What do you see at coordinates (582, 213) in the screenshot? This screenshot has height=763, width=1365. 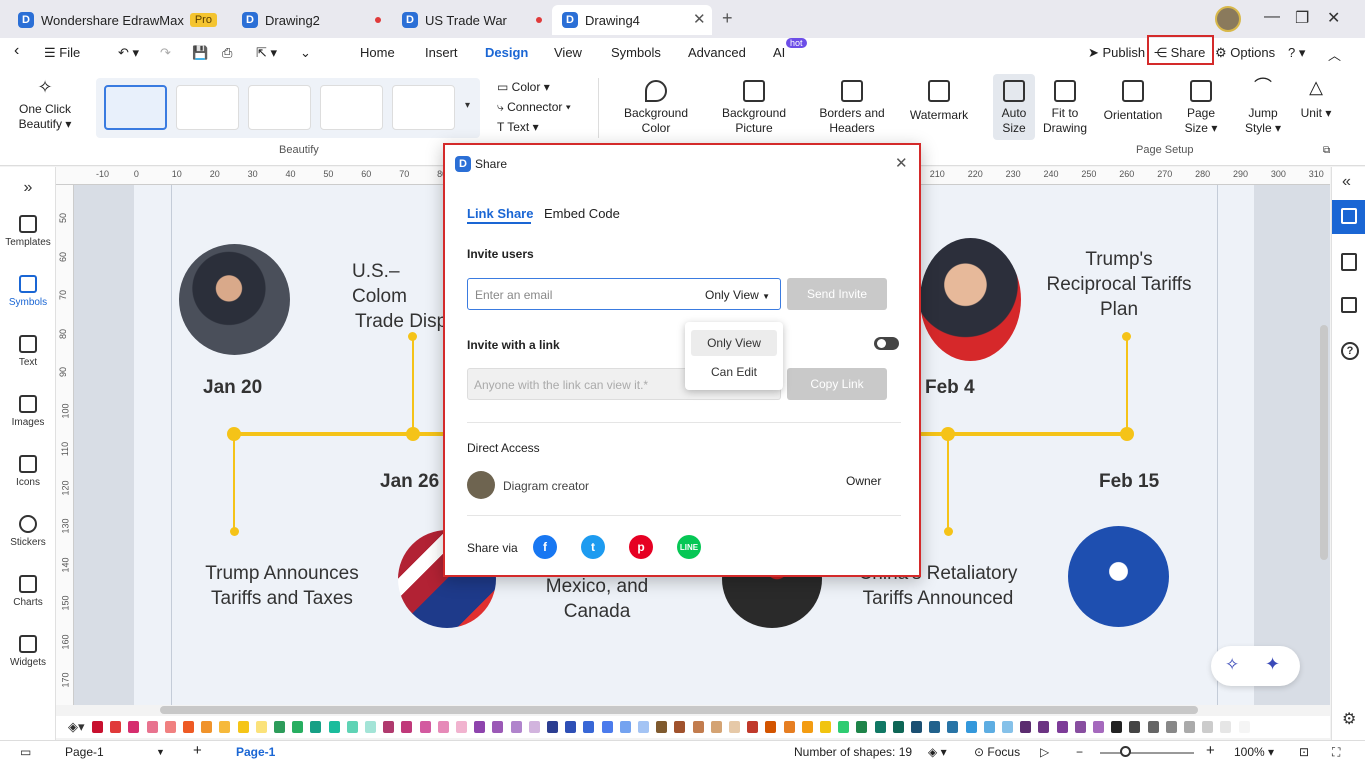 I see `tab-embed-code: Embed Code` at bounding box center [582, 213].